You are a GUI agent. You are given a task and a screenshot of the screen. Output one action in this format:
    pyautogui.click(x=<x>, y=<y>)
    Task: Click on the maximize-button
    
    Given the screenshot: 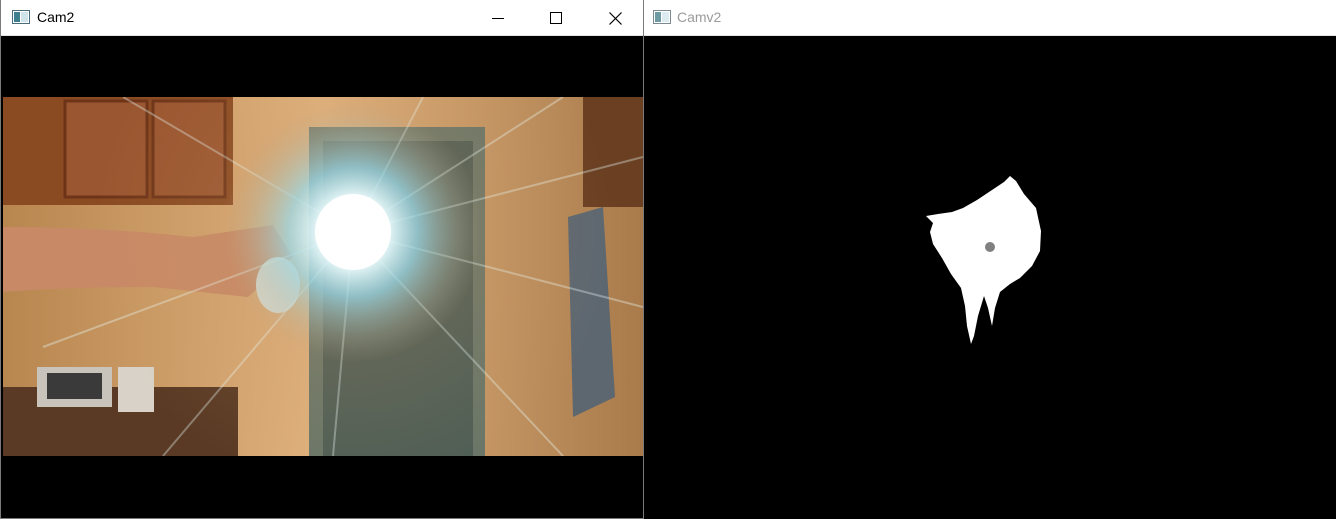 What is the action you would take?
    pyautogui.click(x=556, y=18)
    